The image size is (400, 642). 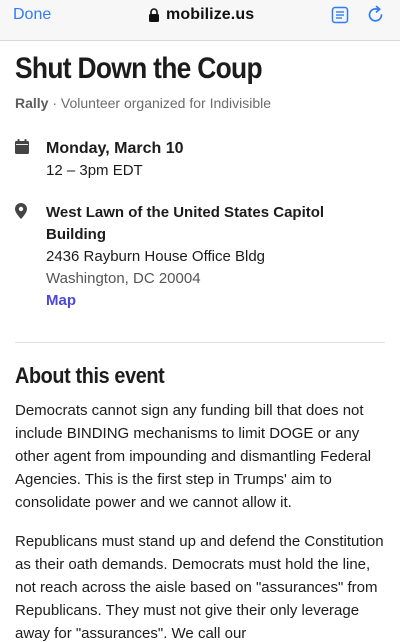 What do you see at coordinates (22, 149) in the screenshot?
I see `calendar-icon` at bounding box center [22, 149].